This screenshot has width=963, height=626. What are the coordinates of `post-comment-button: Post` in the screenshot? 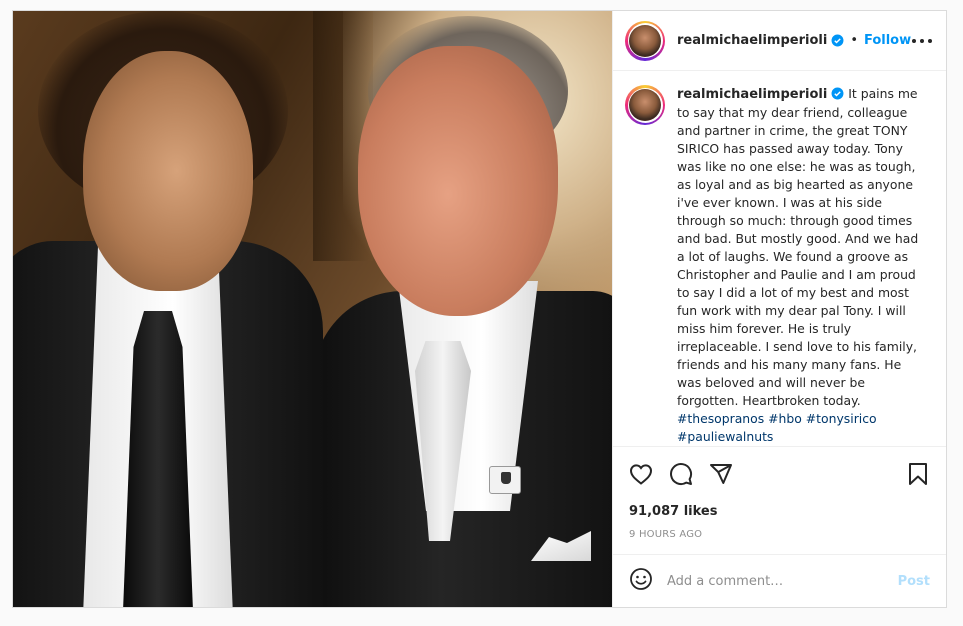 It's located at (914, 581).